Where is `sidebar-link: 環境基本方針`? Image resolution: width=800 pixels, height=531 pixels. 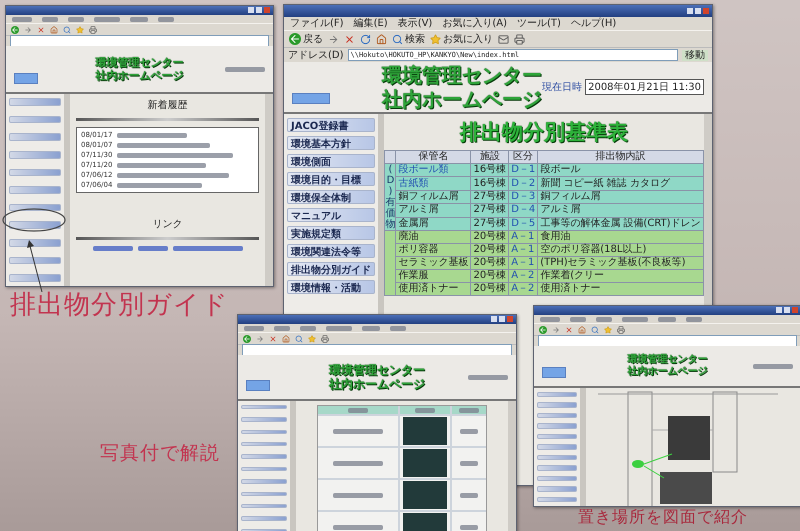
sidebar-link: 環境基本方針 is located at coordinates (331, 143).